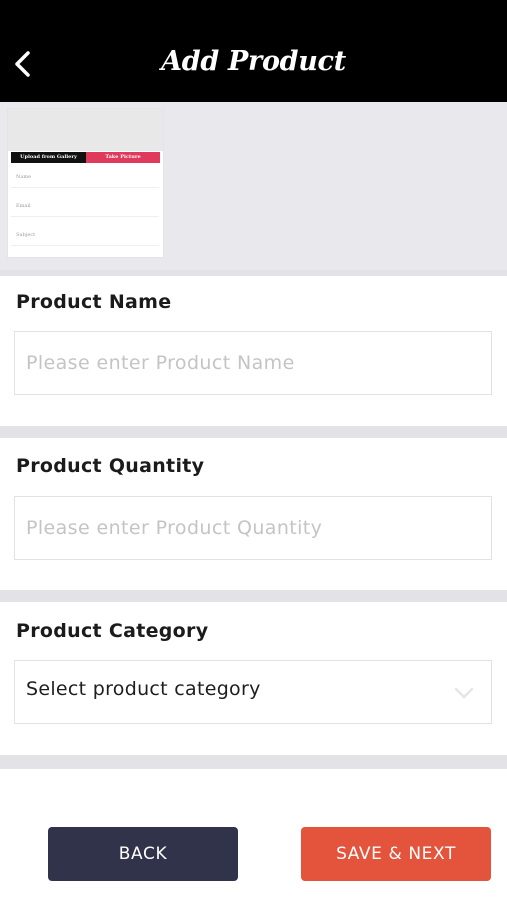  I want to click on thumbnail-camera-button: Take Picture, so click(123, 157).